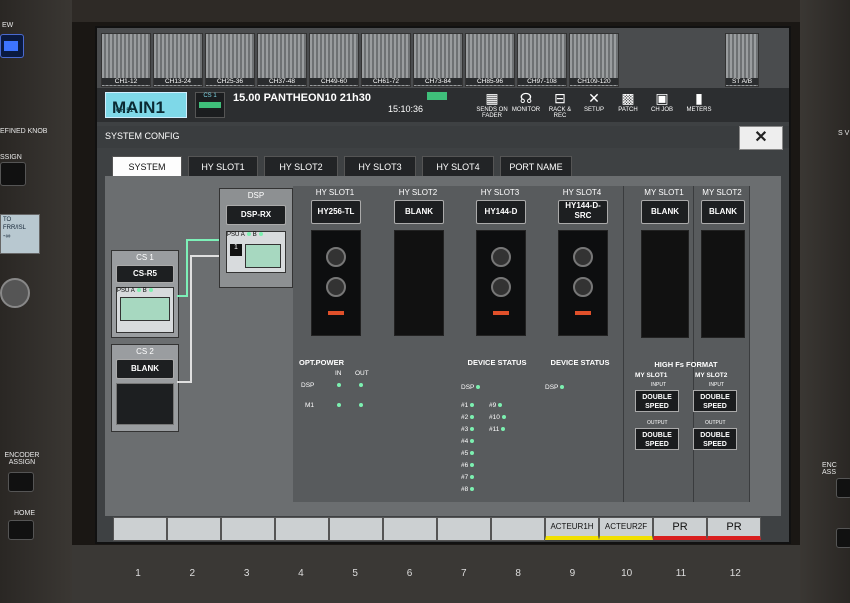 The image size is (850, 603). Describe the element at coordinates (490, 81) in the screenshot. I see `meter-label: CH85-96` at that location.